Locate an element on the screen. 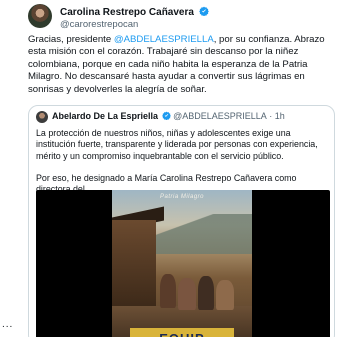 The height and width of the screenshot is (337, 350). quoted-author-handle: @ABDELAESPRIELLA is located at coordinates (220, 116).